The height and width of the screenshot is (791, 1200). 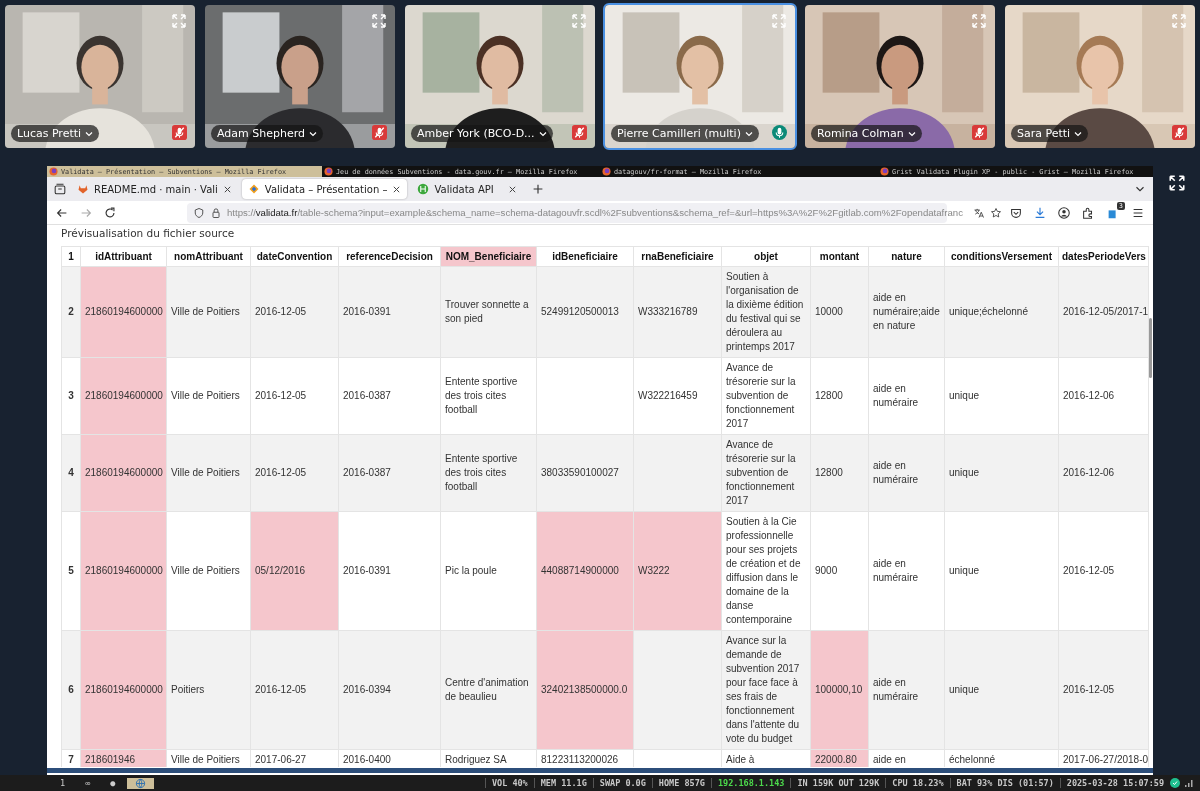 What do you see at coordinates (681, 783) in the screenshot?
I see `status-text: HOME 857G` at bounding box center [681, 783].